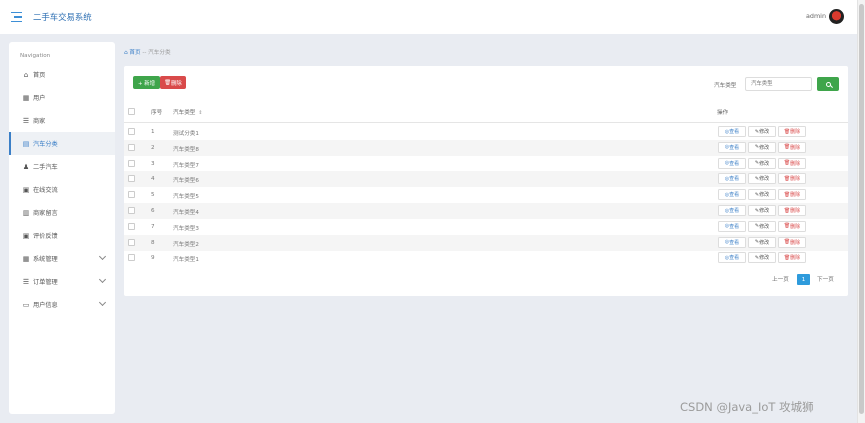 The image size is (865, 423). Describe the element at coordinates (153, 195) in the screenshot. I see `row-index: 5` at that location.